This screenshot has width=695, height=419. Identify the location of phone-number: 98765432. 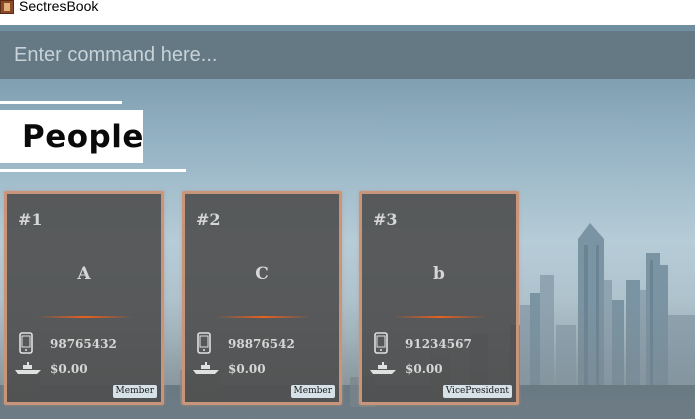
(83, 344).